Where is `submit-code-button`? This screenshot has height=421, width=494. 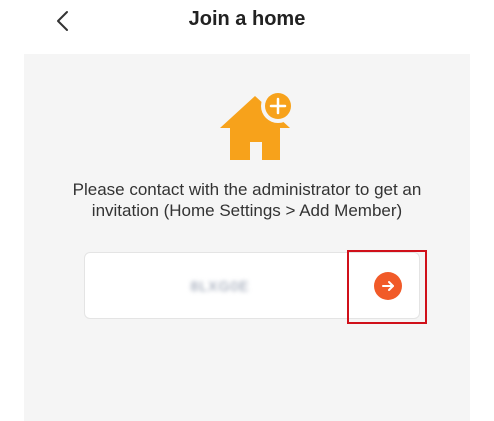
submit-code-button is located at coordinates (388, 286).